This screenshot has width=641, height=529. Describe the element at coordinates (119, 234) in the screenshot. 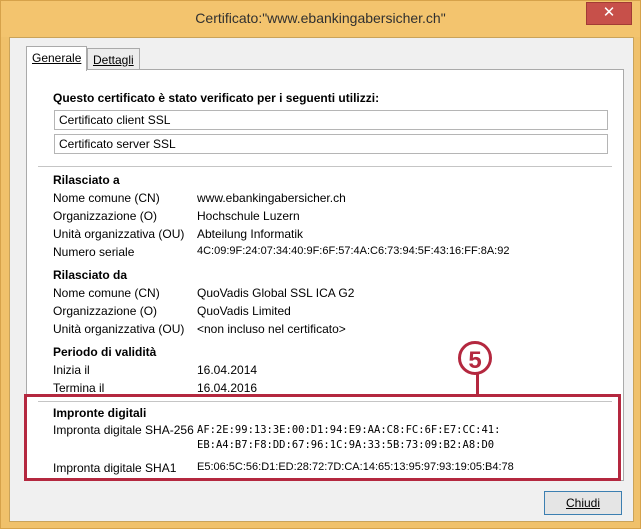

I see `issued-to-ou-label: Unità organizzativa (OU)` at that location.